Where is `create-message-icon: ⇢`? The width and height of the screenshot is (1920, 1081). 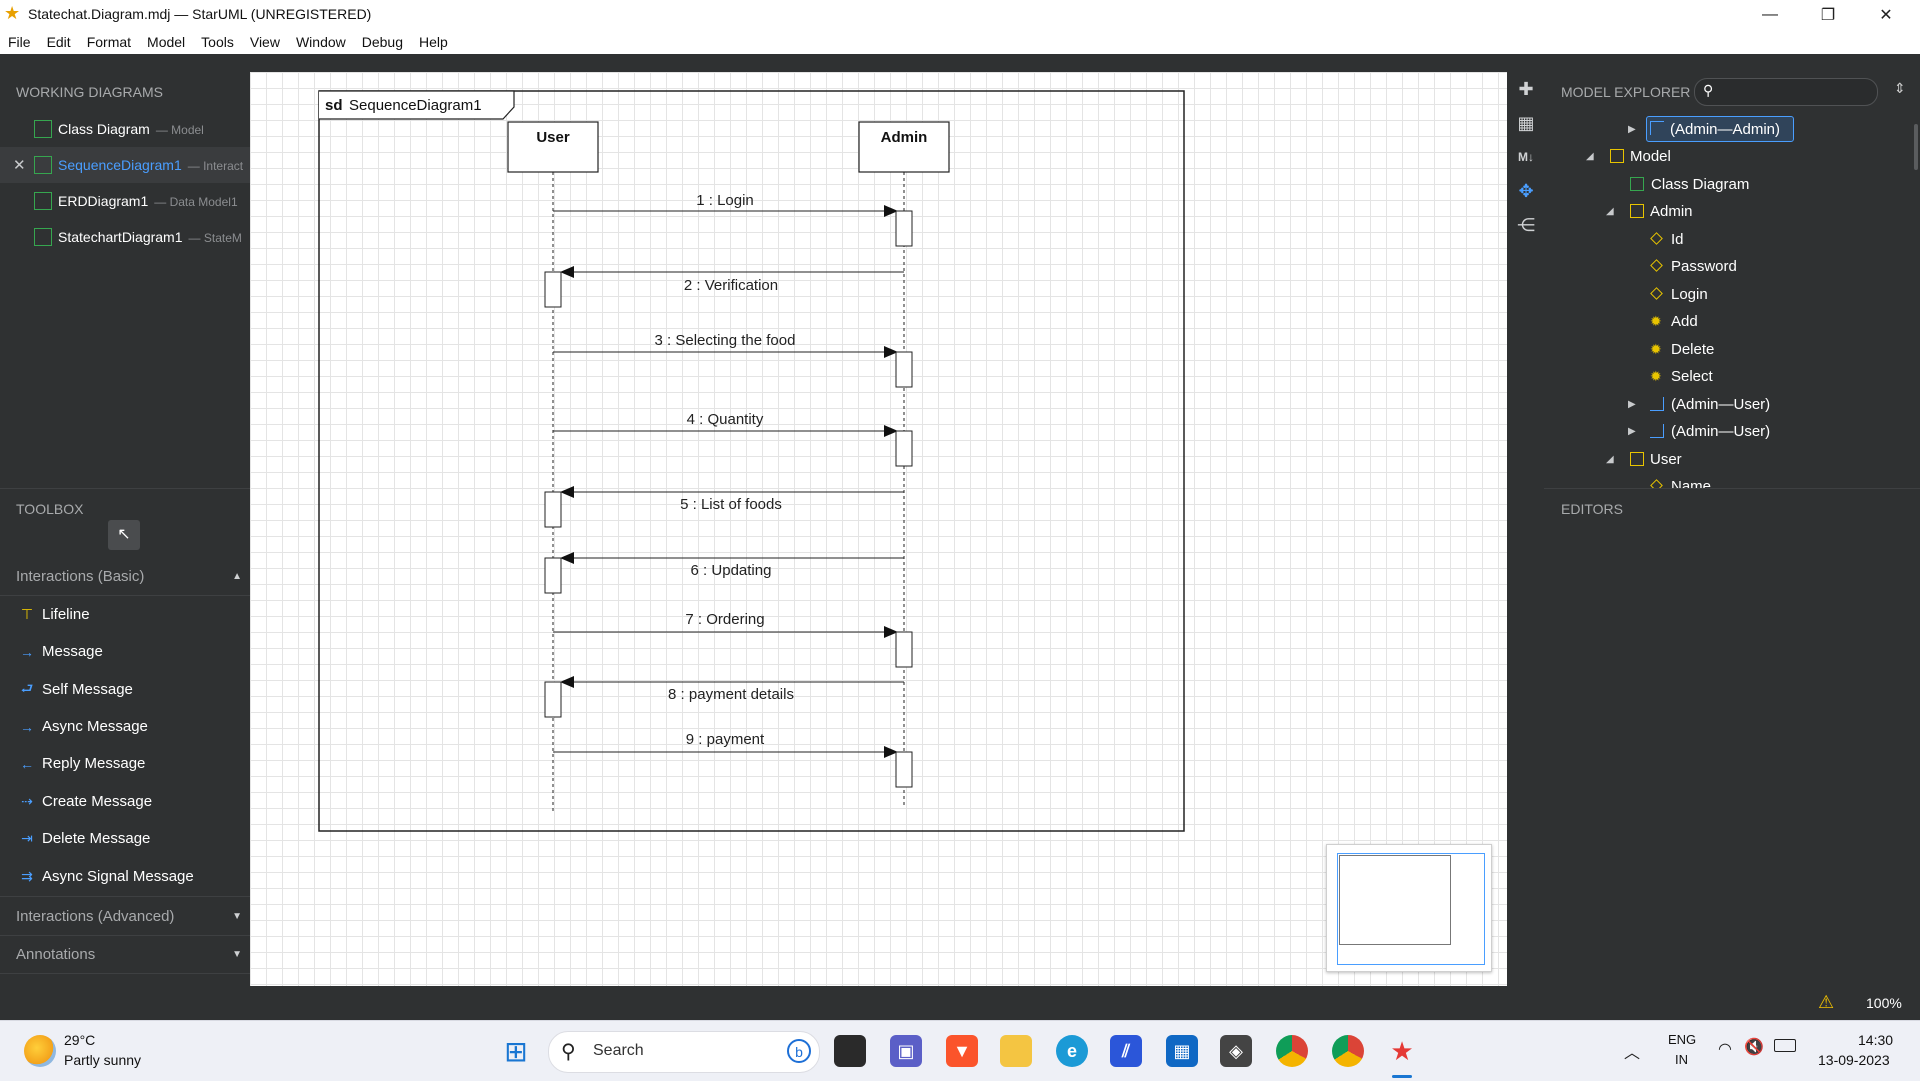
create-message-icon: ⇢ is located at coordinates (27, 801).